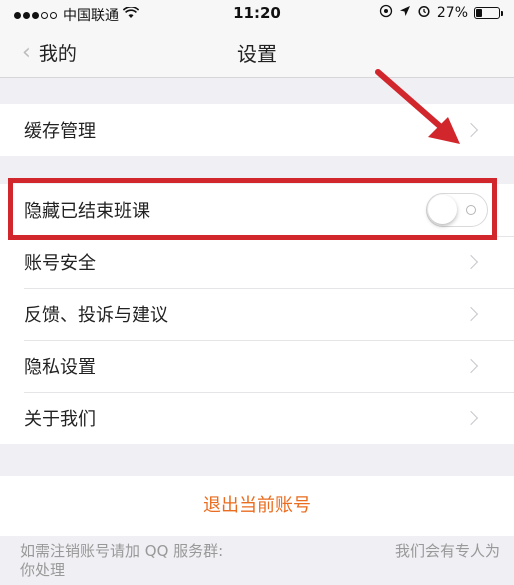 The image size is (514, 585). I want to click on footer-text: 我们会有专人为, so click(447, 551).